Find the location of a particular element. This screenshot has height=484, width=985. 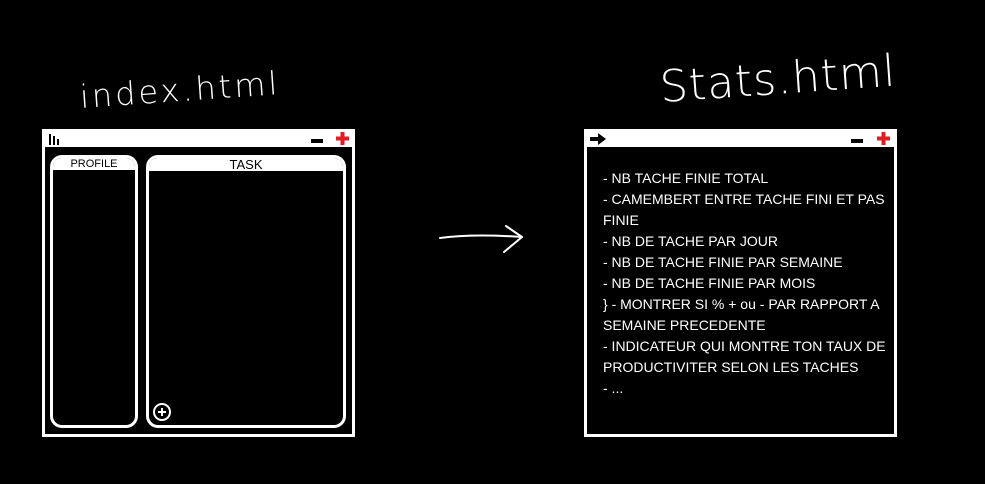

stats-list-item: - NB DE TACHE FINIE PAR SEMAINE is located at coordinates (723, 262).